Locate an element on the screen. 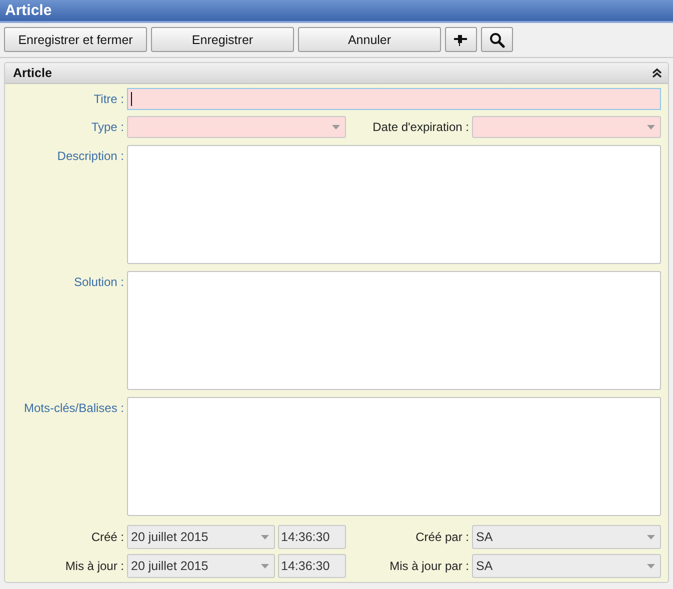 The height and width of the screenshot is (589, 673). field-label: Mis à jour par : is located at coordinates (429, 566).